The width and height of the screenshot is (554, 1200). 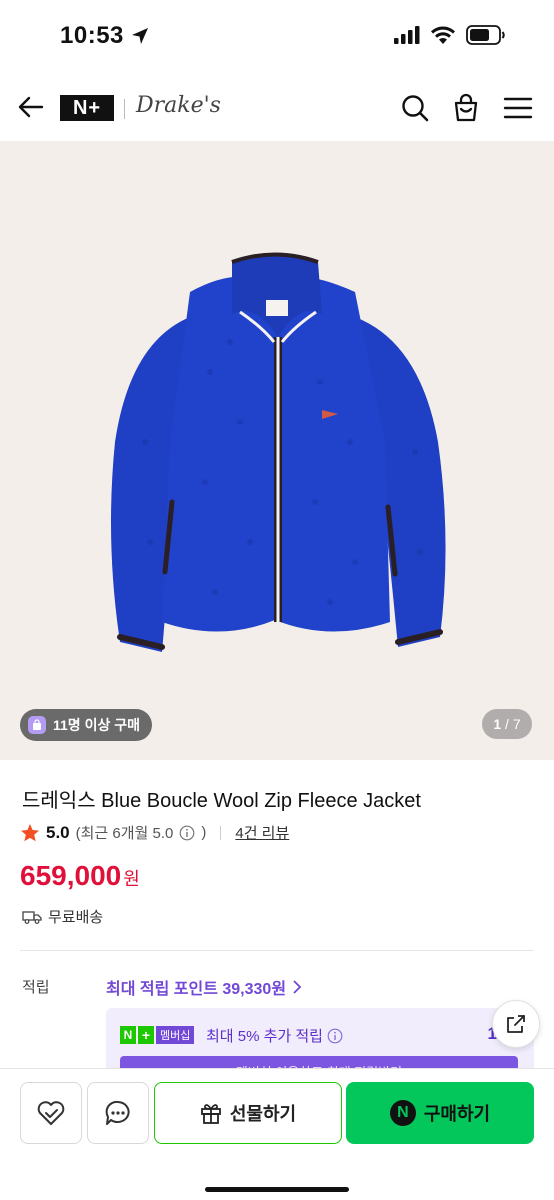 I want to click on membership-extra-text: 최대 5% 추가 적립, so click(x=264, y=1036).